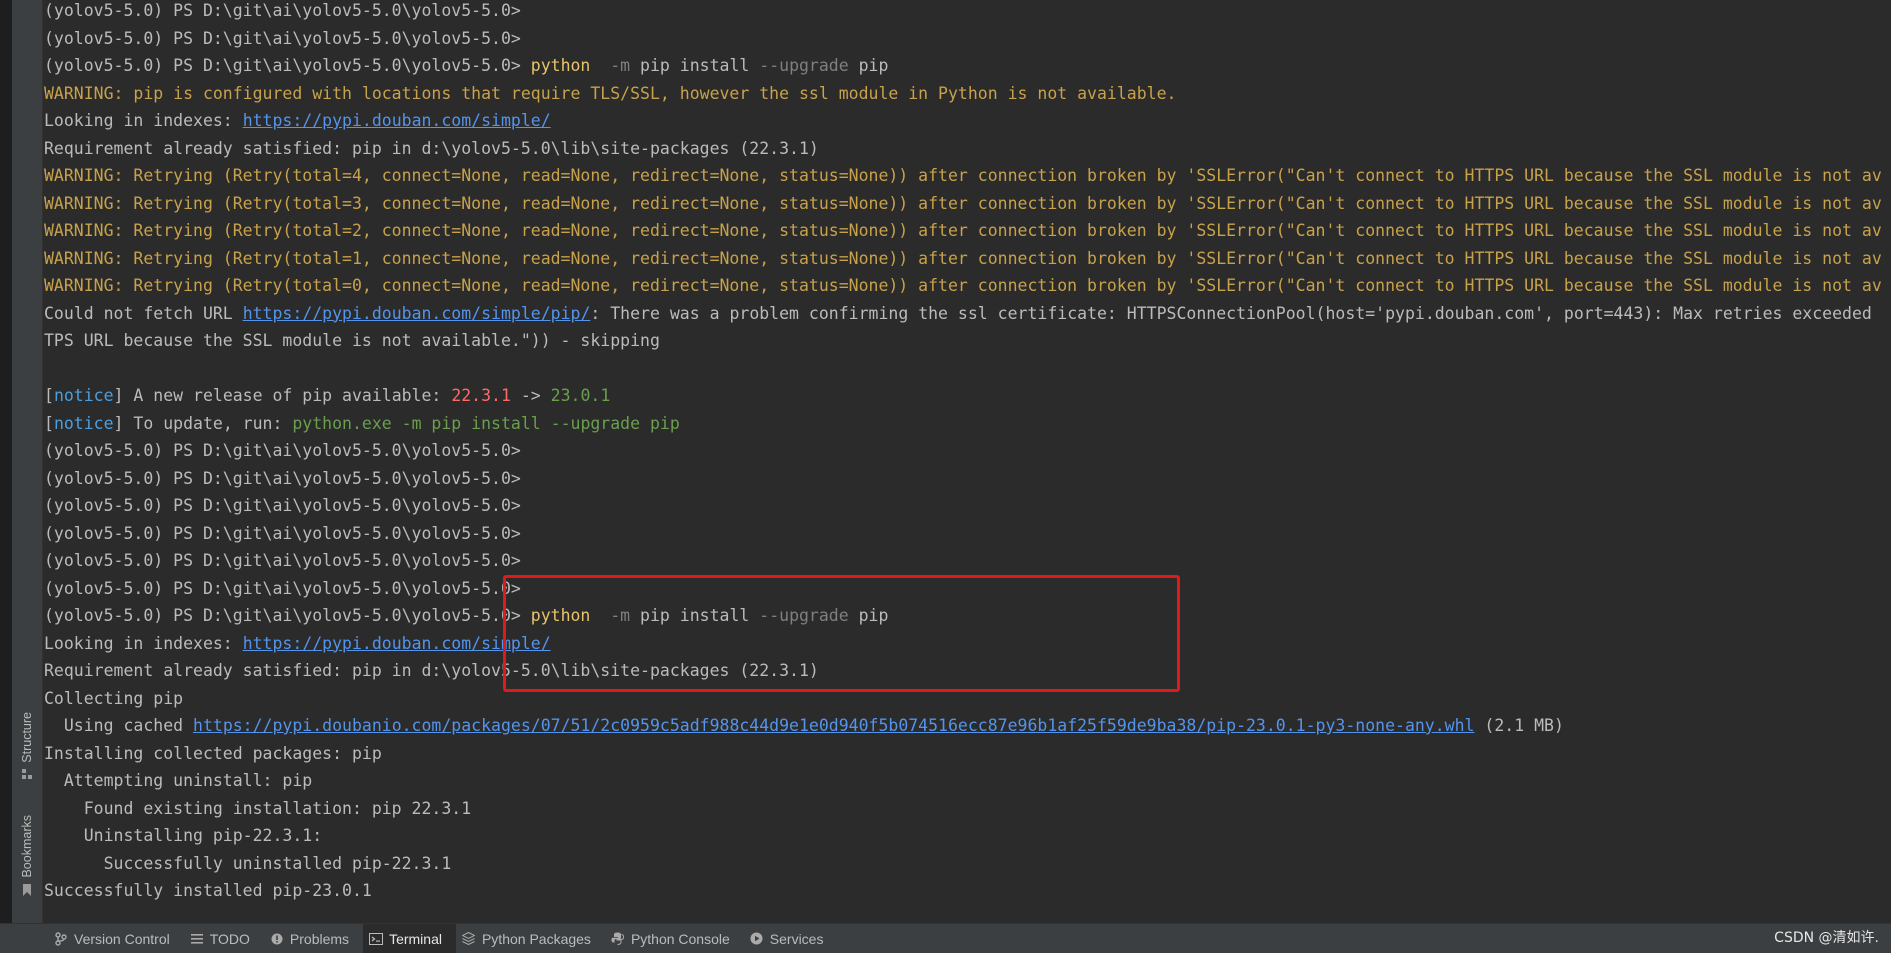  I want to click on window-edge, so click(6, 476).